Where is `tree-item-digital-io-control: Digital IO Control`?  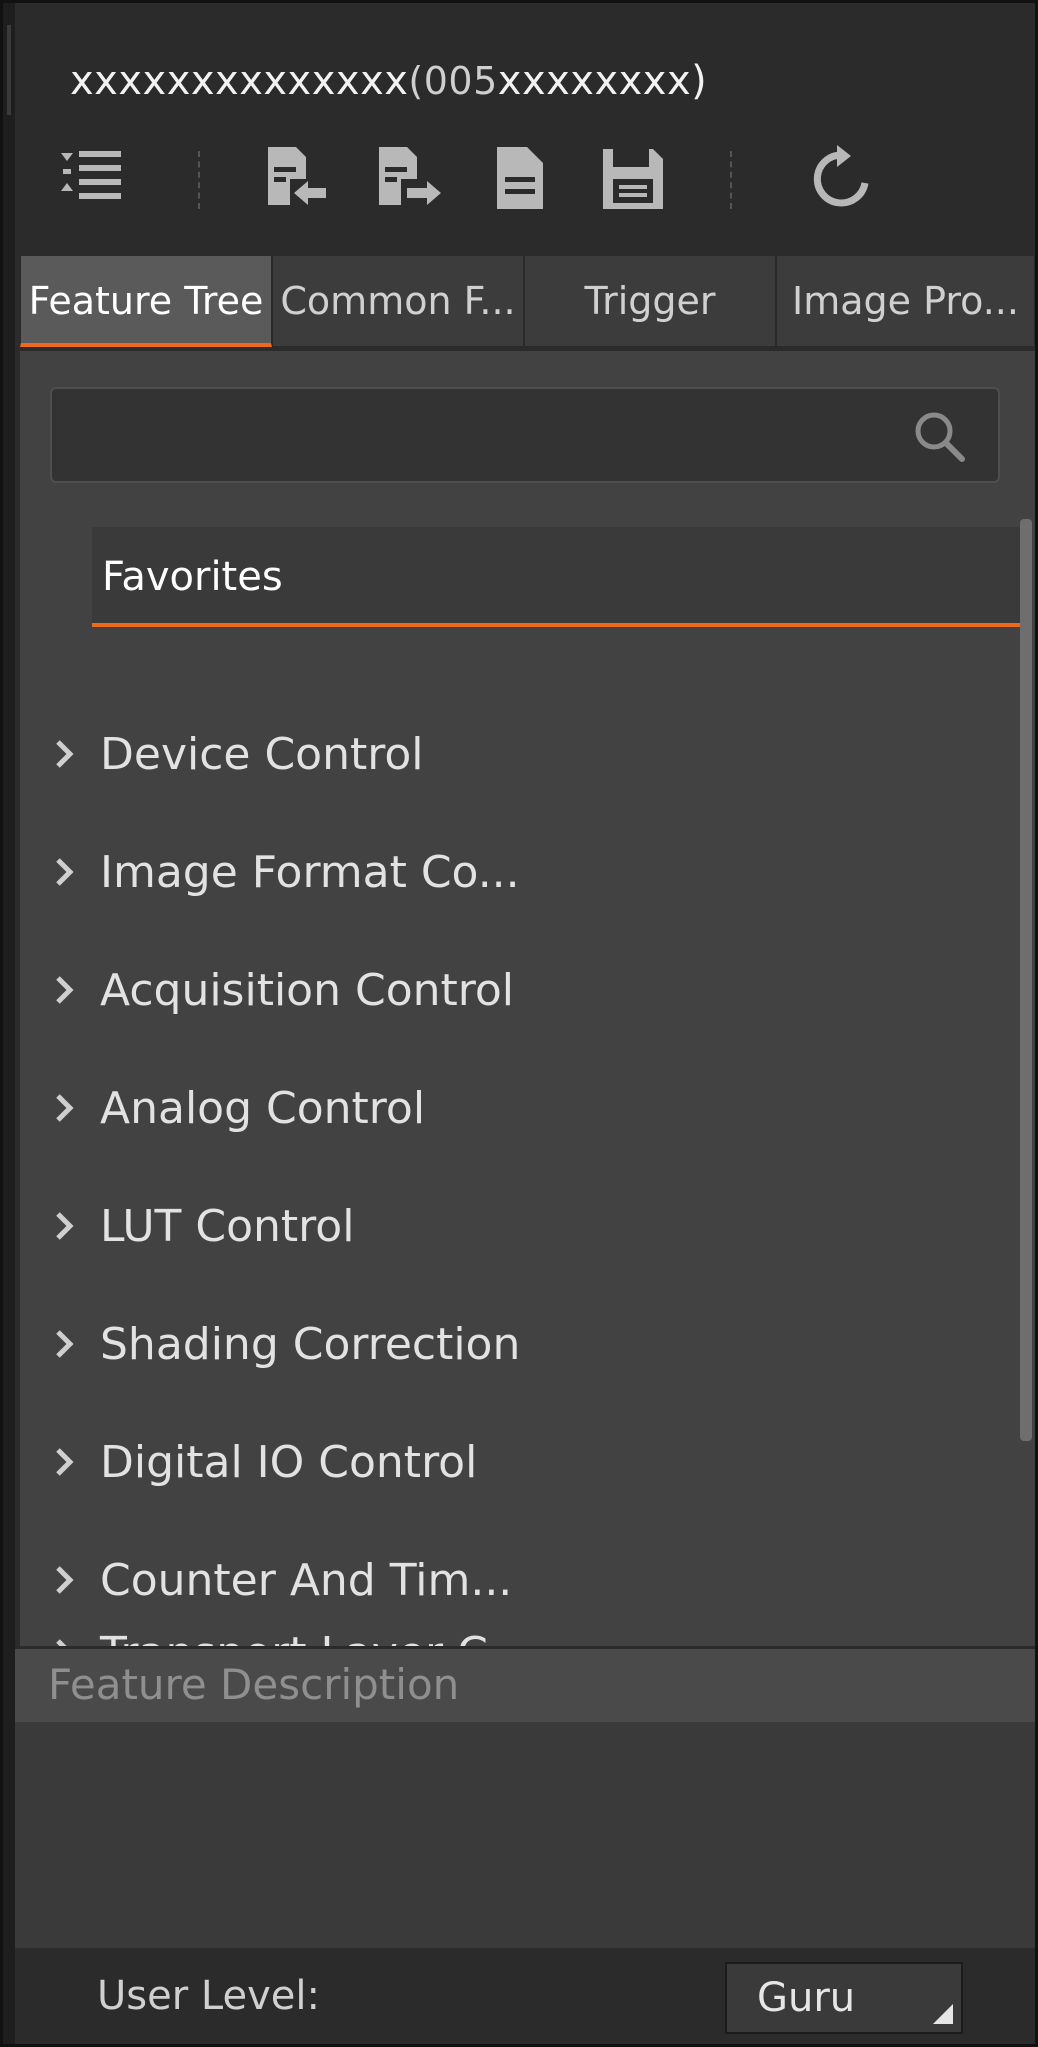
tree-item-digital-io-control: Digital IO Control is located at coordinates (515, 1463).